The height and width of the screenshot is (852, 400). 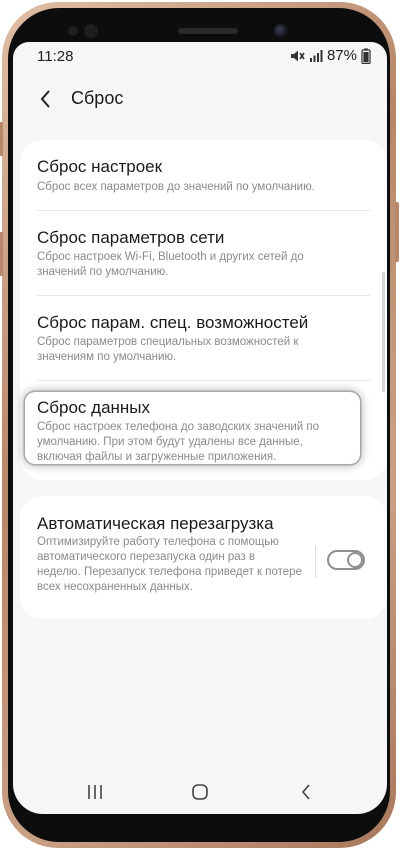 I want to click on nav-back-button, so click(x=306, y=792).